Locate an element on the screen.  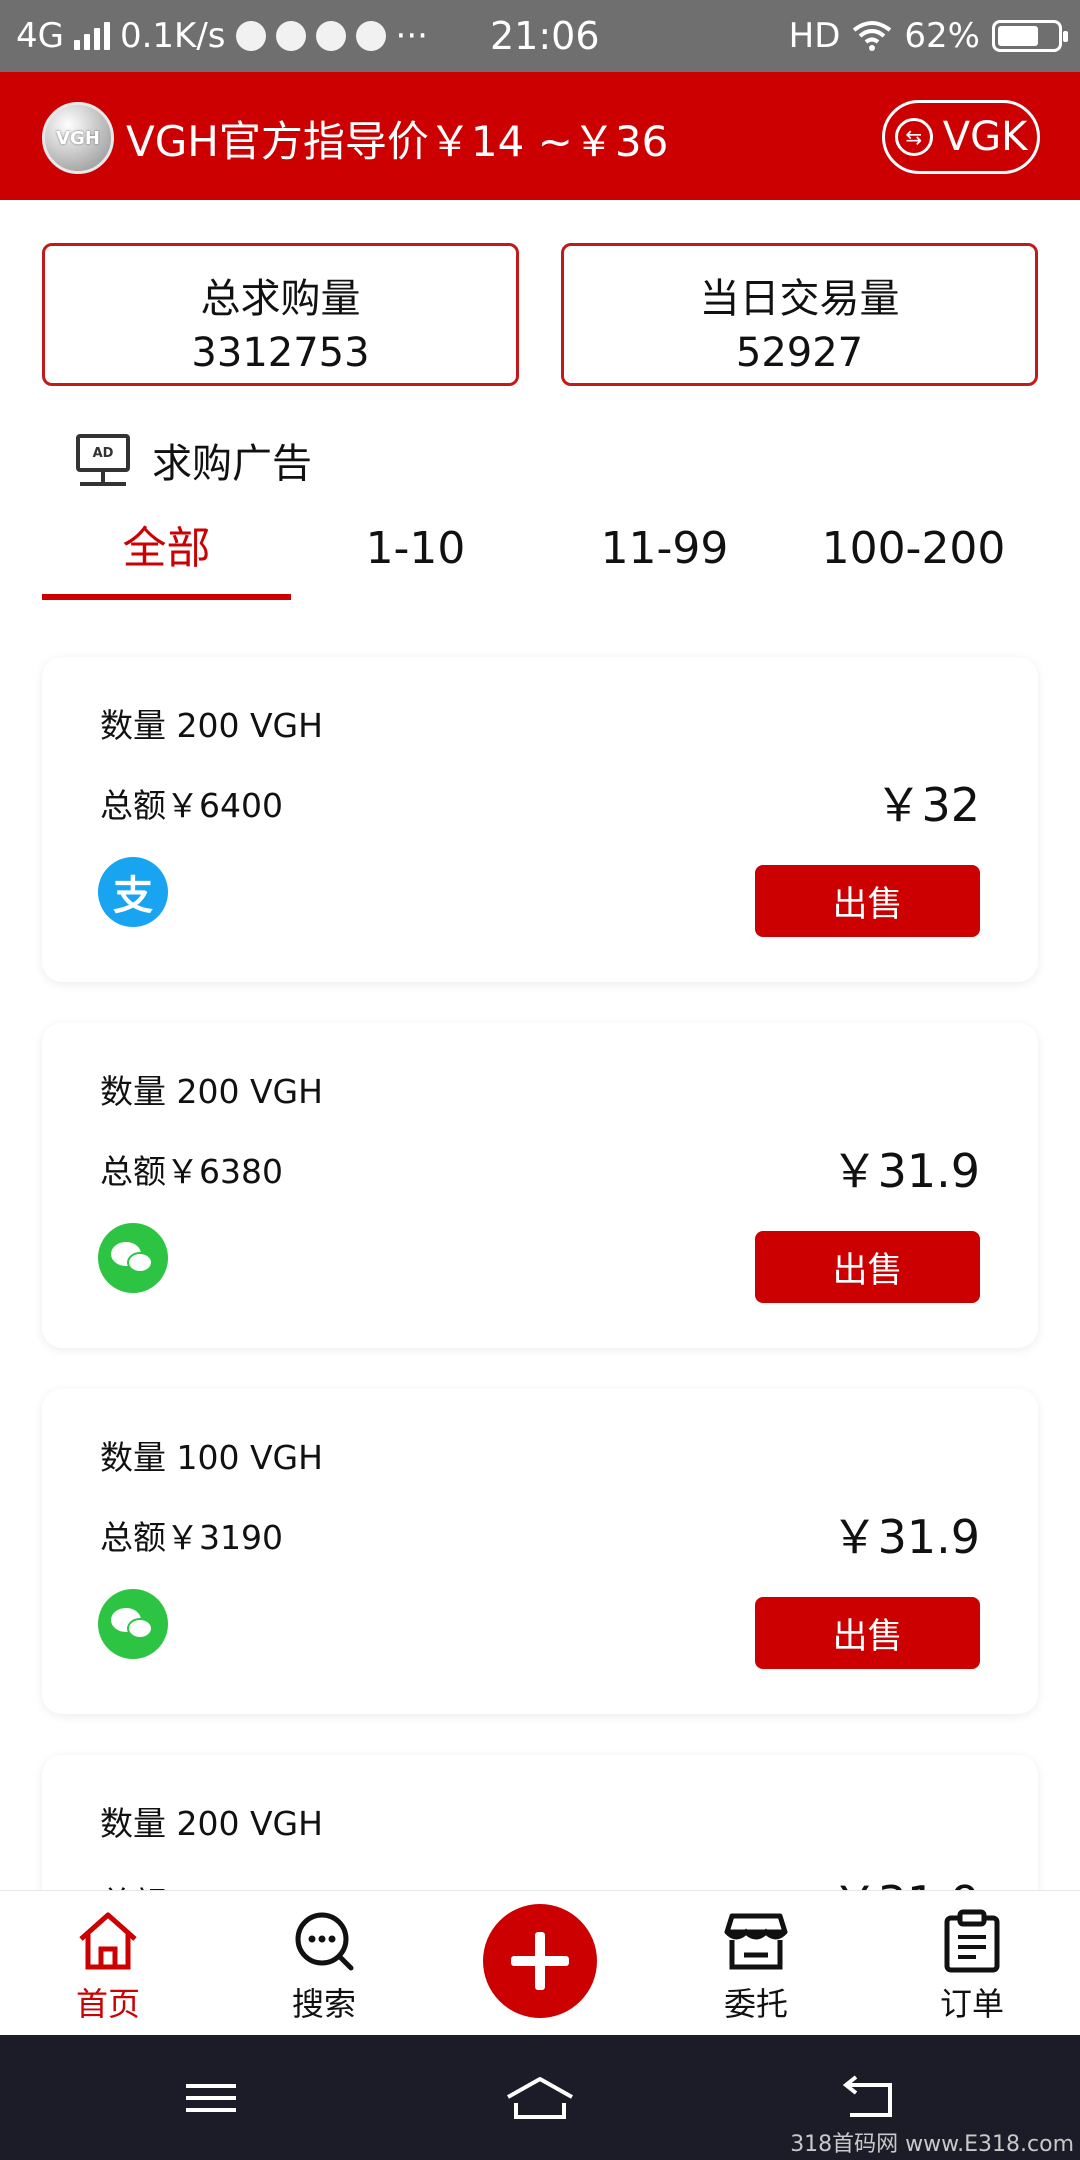
nav-label: 委托 is located at coordinates (755, 2004).